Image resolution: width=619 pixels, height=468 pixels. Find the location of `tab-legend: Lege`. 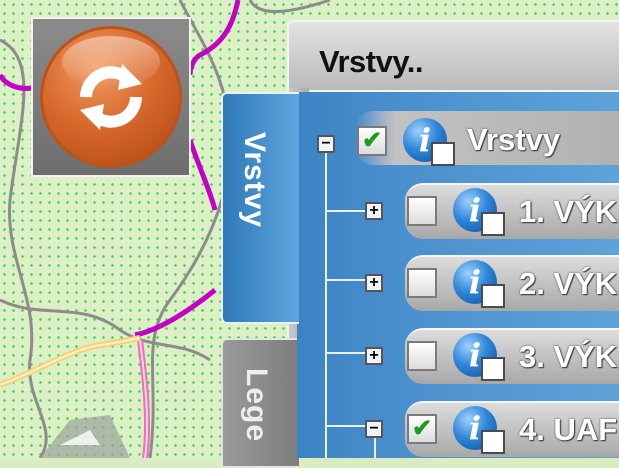

tab-legend: Lege is located at coordinates (260, 403).